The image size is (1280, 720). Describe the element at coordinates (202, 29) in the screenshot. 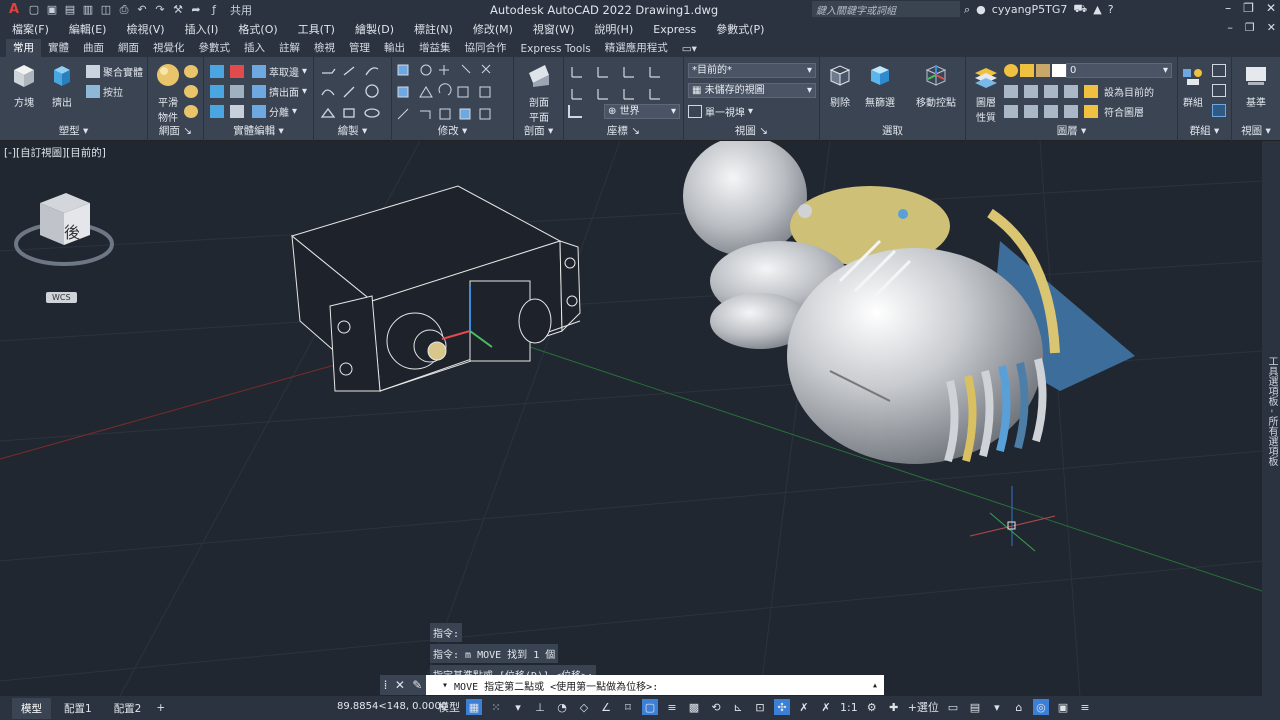

I see `menu-item-3: 插入(I)` at that location.